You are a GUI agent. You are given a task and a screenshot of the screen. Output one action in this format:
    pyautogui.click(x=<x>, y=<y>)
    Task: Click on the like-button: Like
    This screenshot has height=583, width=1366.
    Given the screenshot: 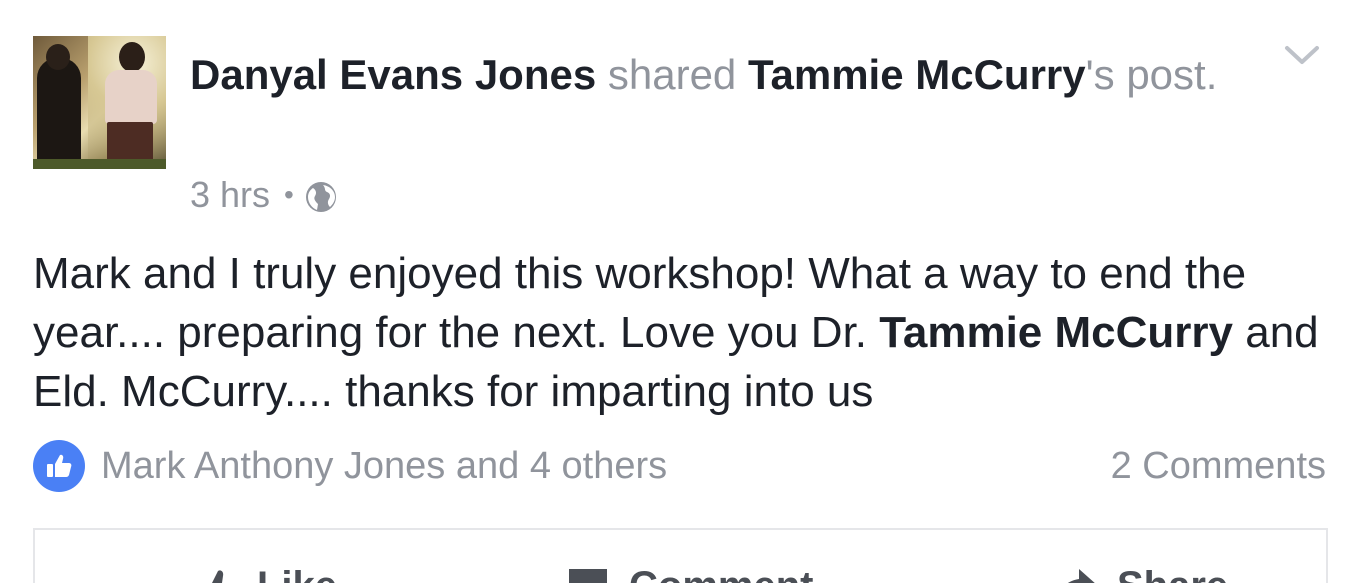 What is the action you would take?
    pyautogui.click(x=266, y=573)
    